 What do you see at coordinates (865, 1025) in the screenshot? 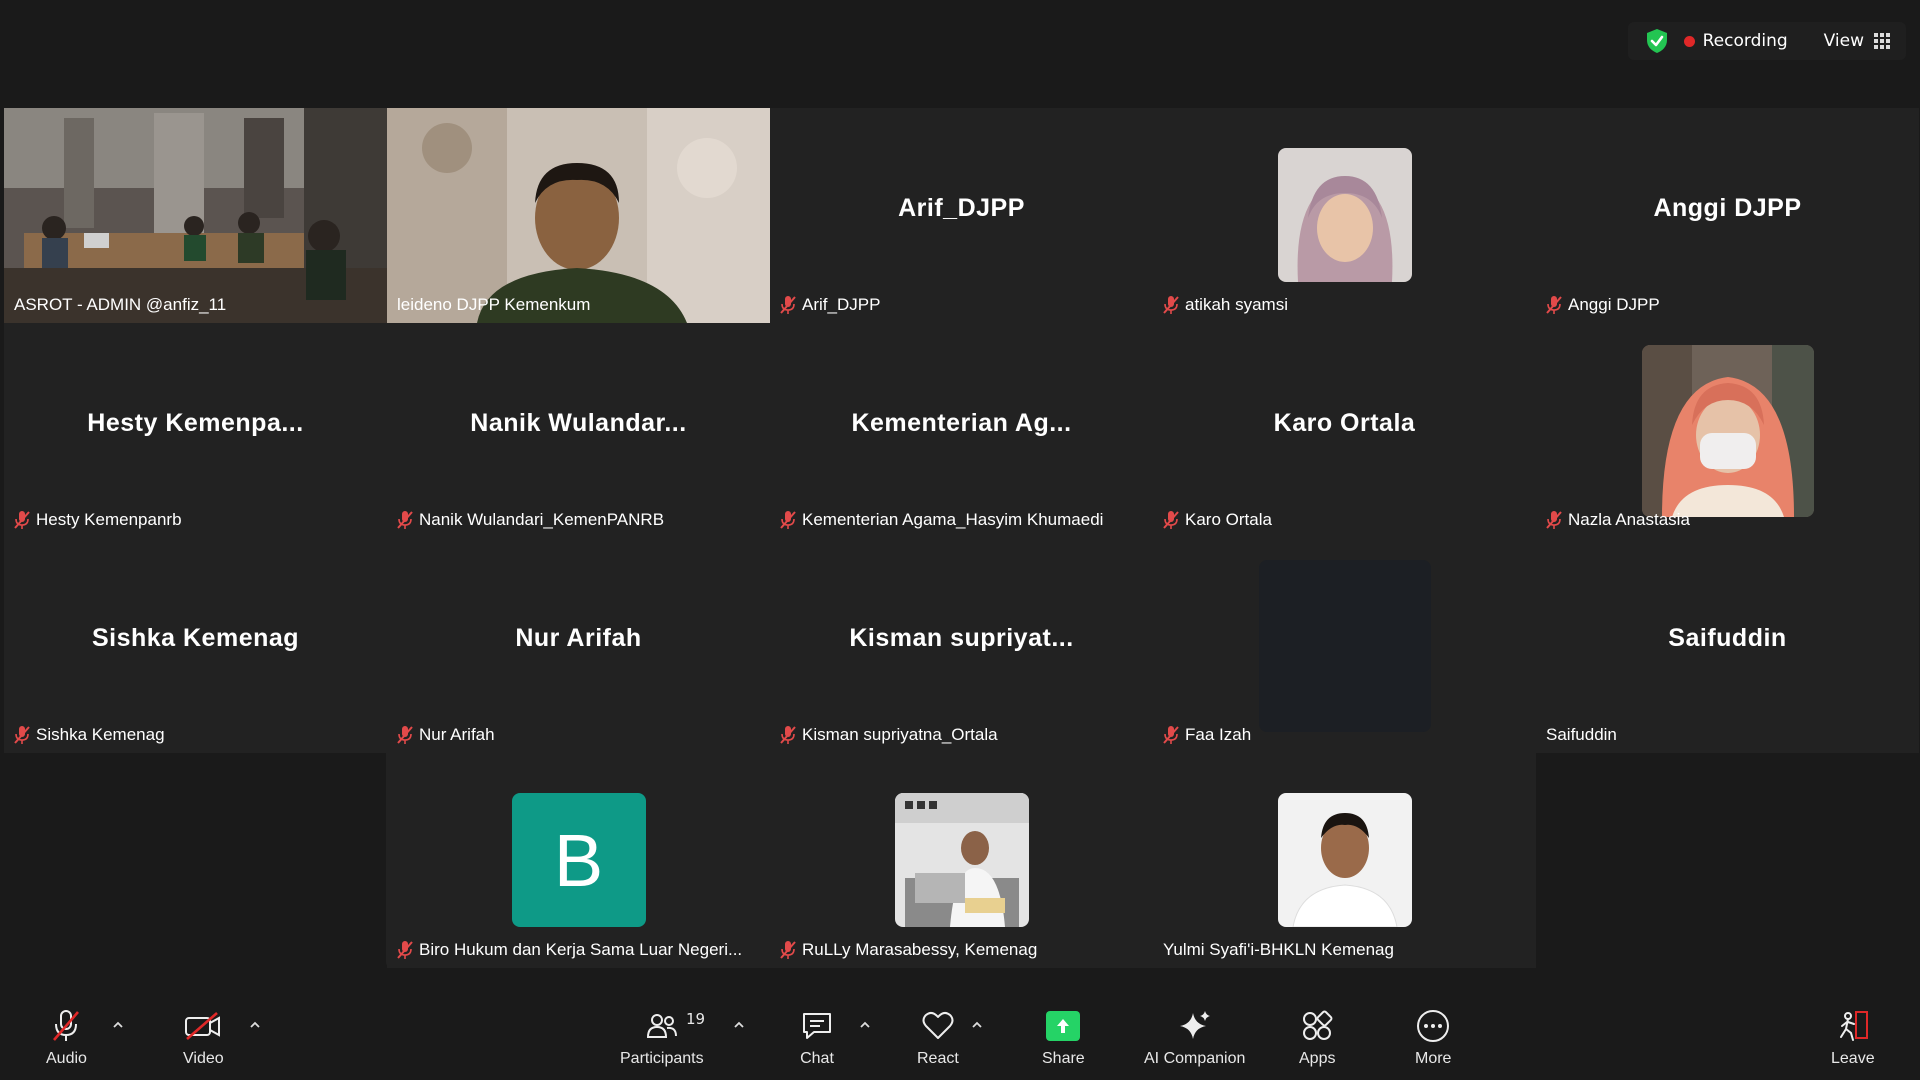
I see `chat-options-caret-icon` at bounding box center [865, 1025].